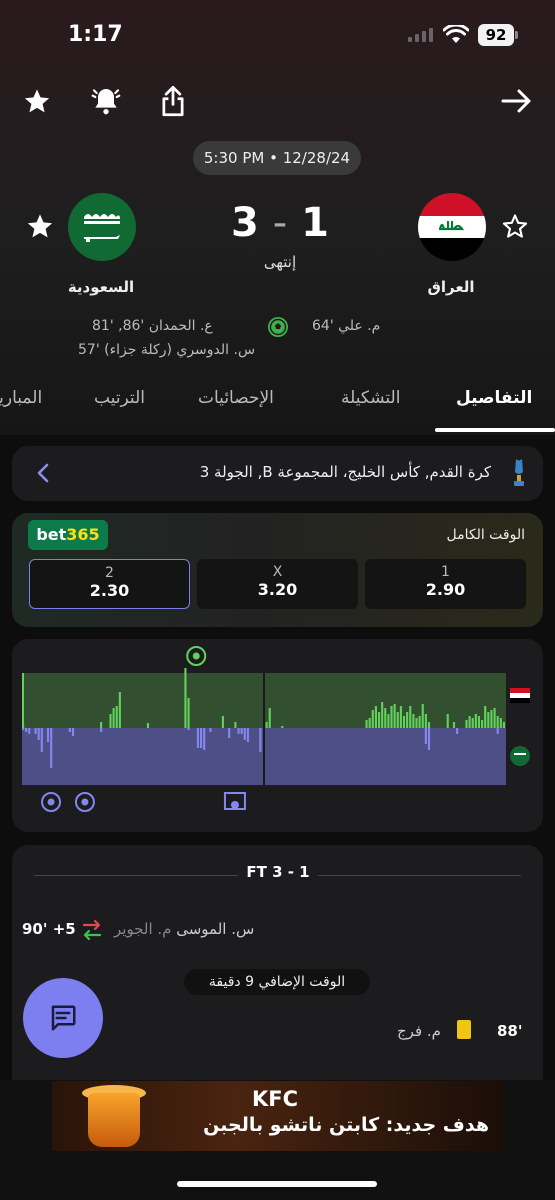  Describe the element at coordinates (114, 1120) in the screenshot. I see `ad-drink-image` at that location.